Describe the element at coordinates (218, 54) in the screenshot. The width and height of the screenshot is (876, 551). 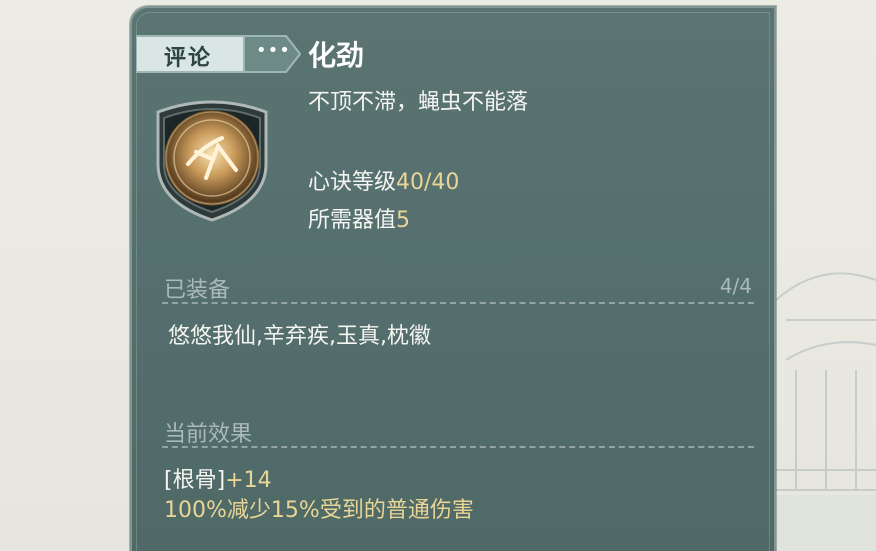
I see `category-tag: 评论 •••` at that location.